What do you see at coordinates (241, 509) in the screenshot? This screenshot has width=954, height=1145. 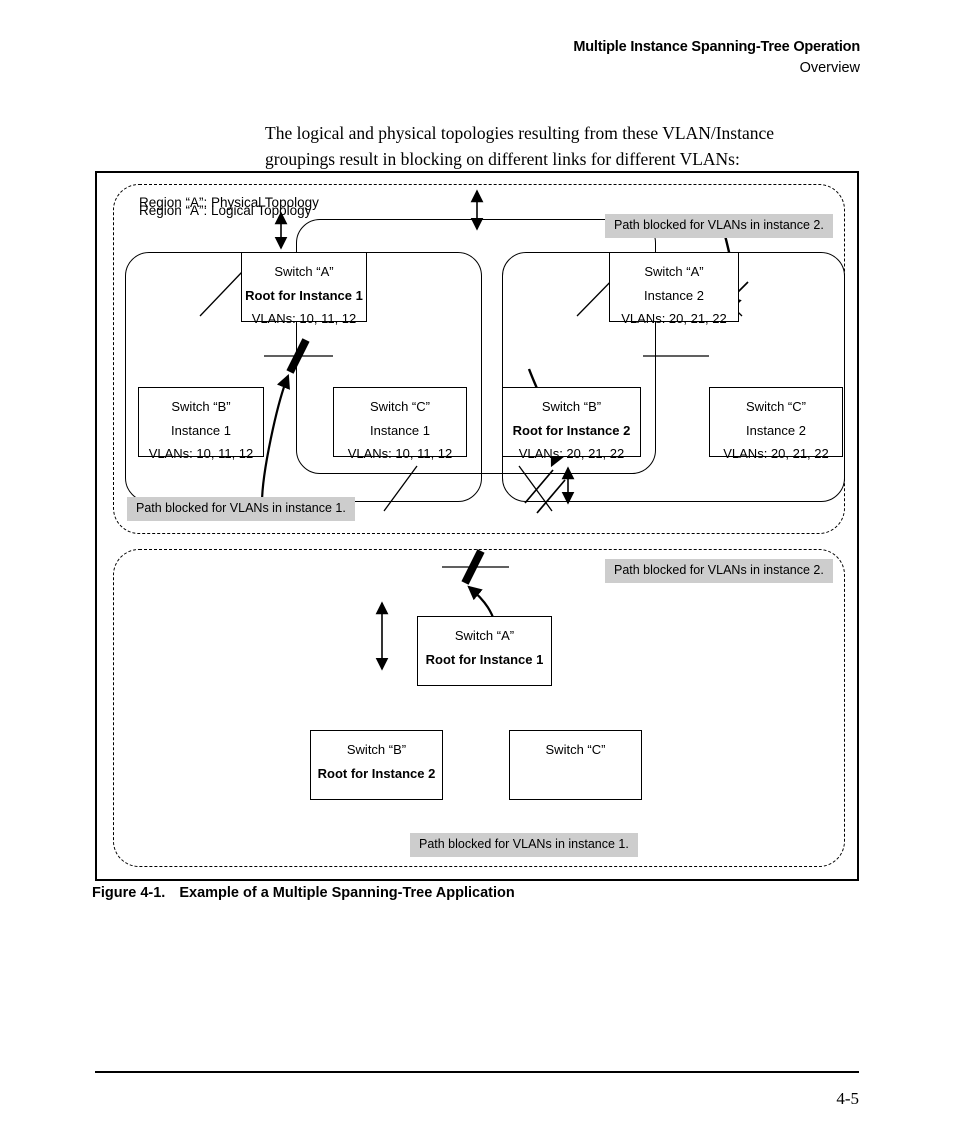 I see `callout-logical-instance1-blocked: Path blocked for VLANs in instance 1.` at bounding box center [241, 509].